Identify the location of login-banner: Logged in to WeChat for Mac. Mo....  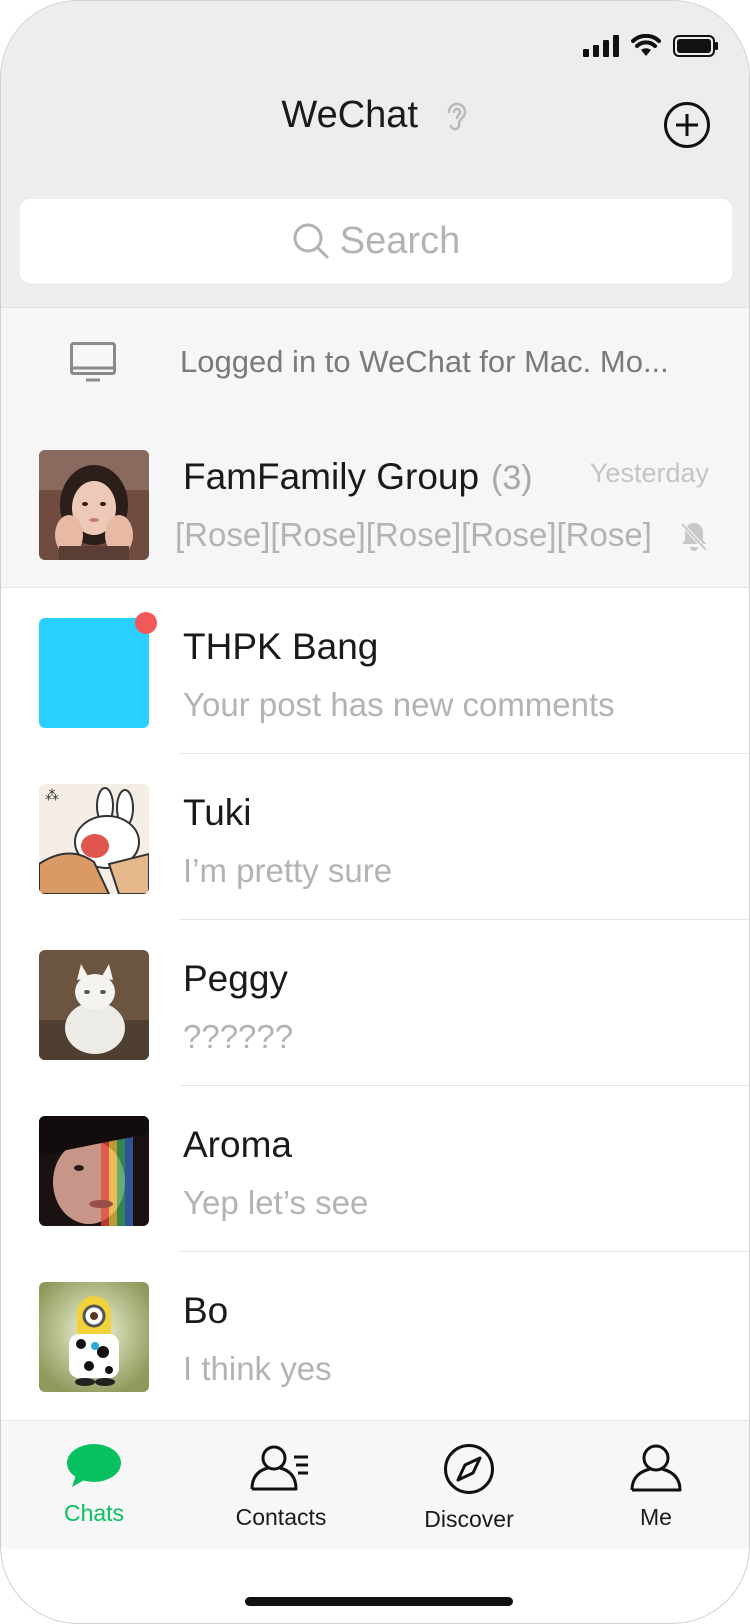
(375, 363).